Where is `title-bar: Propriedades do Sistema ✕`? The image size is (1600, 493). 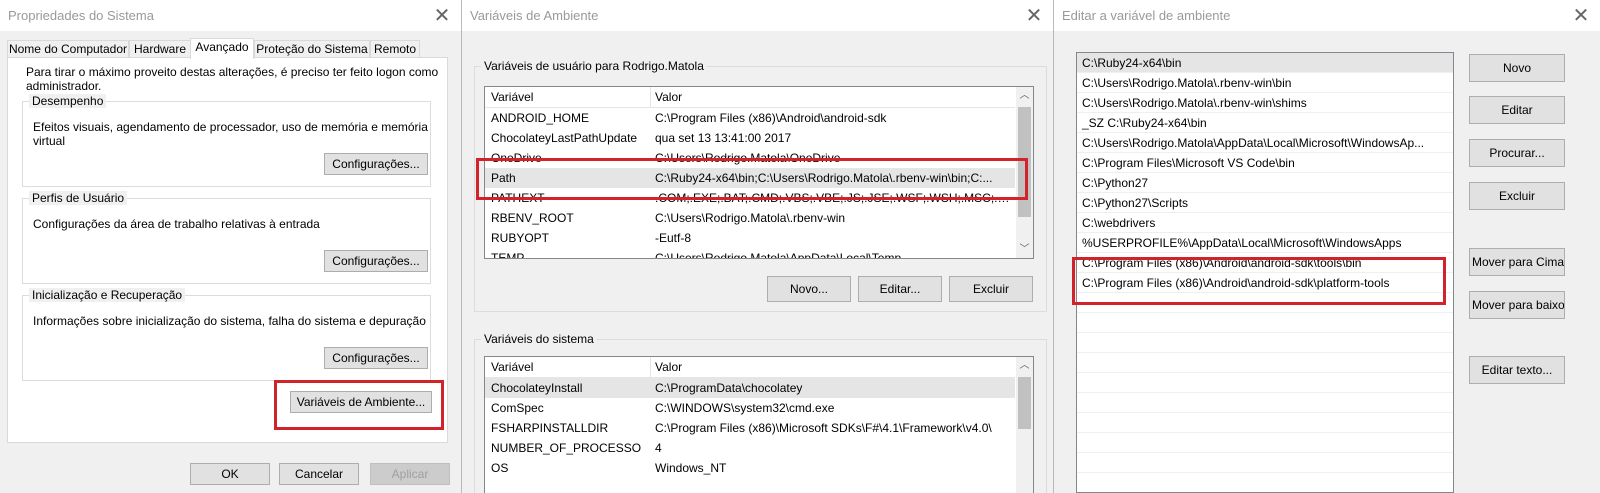 title-bar: Propriedades do Sistema ✕ is located at coordinates (230, 15).